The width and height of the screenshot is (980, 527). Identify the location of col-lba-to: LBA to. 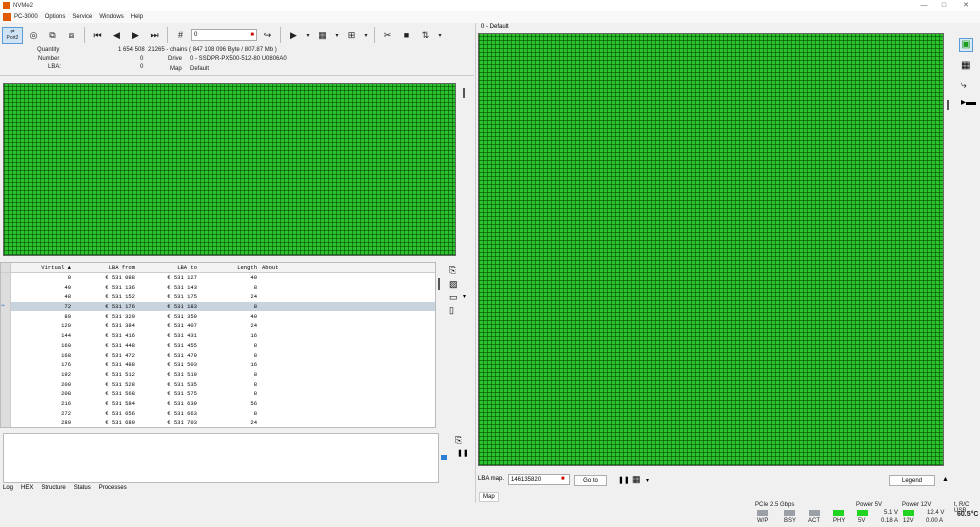
(168, 267).